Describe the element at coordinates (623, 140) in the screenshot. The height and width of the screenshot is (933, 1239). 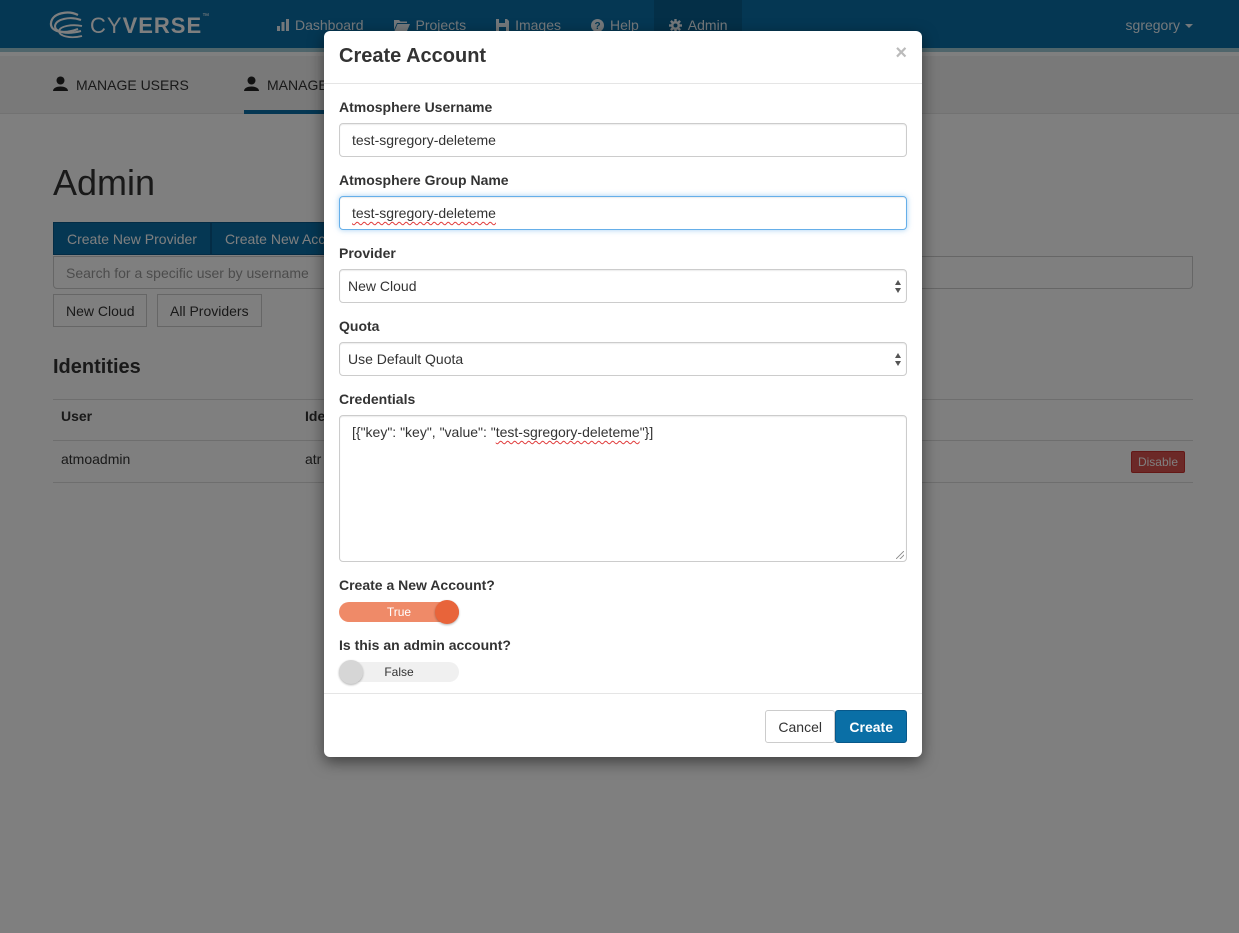
I see `username-input: test-sgregory-deleteme` at that location.